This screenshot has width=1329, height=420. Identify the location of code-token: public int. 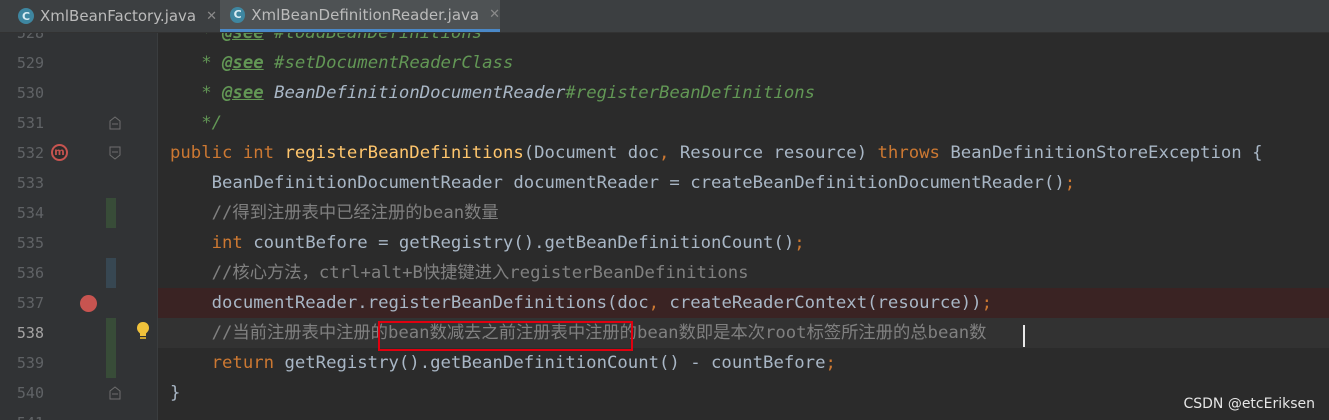
(227, 153).